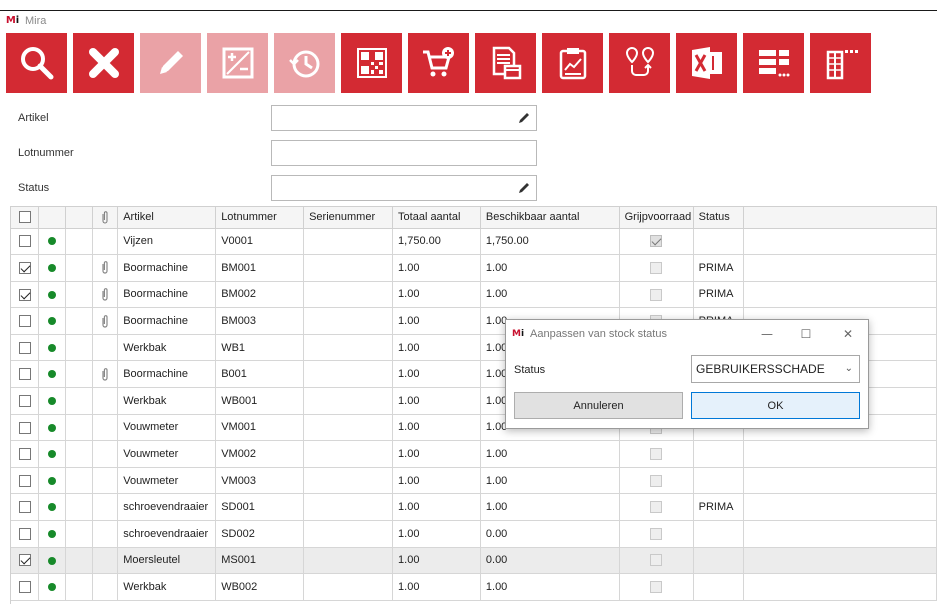  I want to click on clipboard-chart-button, so click(572, 63).